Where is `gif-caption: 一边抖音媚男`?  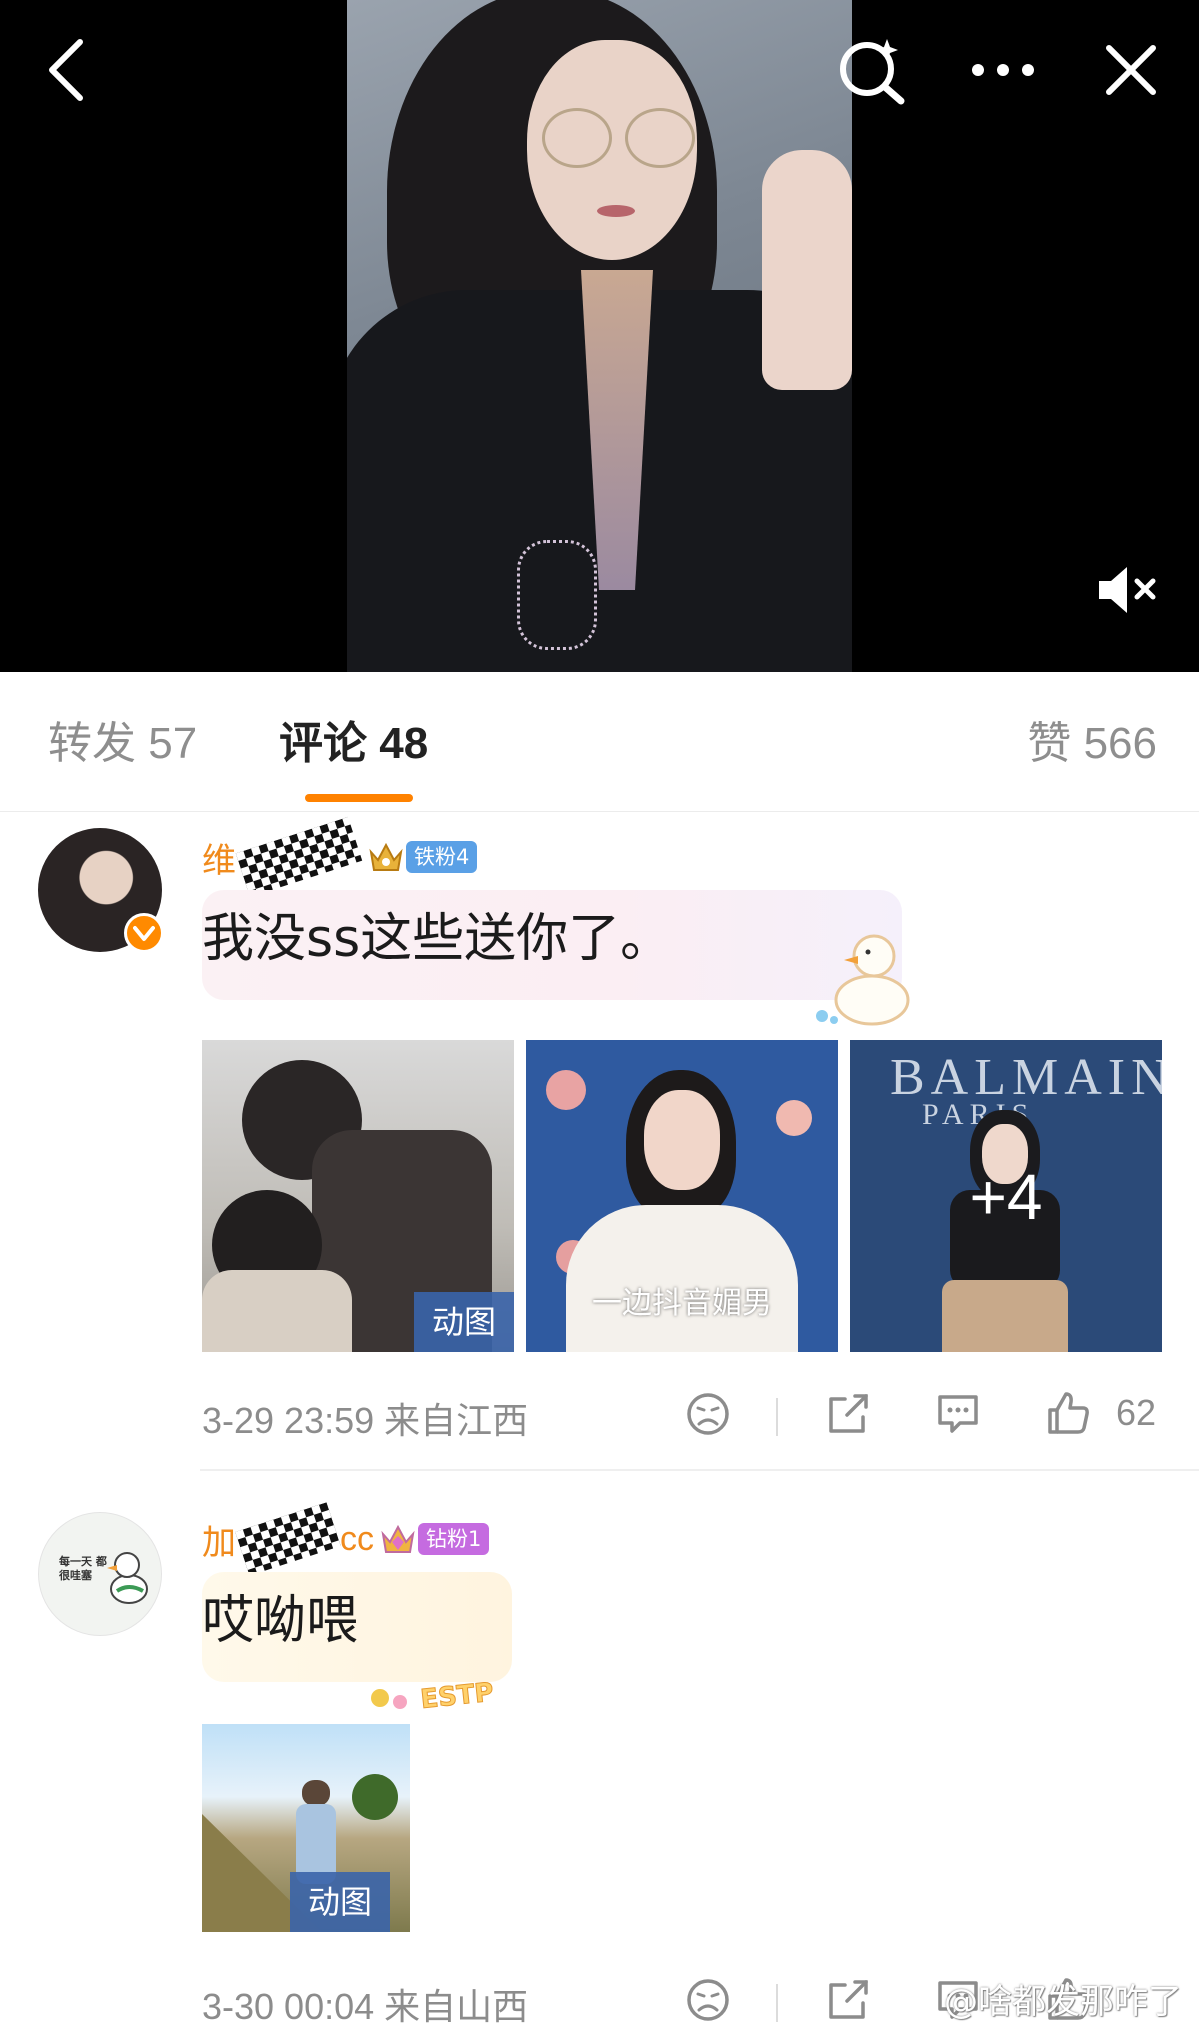
gif-caption: 一边抖音媚男 is located at coordinates (682, 1303).